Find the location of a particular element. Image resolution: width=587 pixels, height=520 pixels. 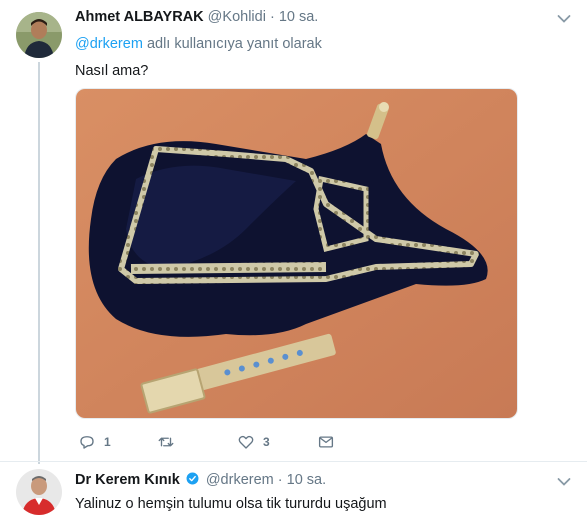

direct-message-button is located at coordinates (326, 442).